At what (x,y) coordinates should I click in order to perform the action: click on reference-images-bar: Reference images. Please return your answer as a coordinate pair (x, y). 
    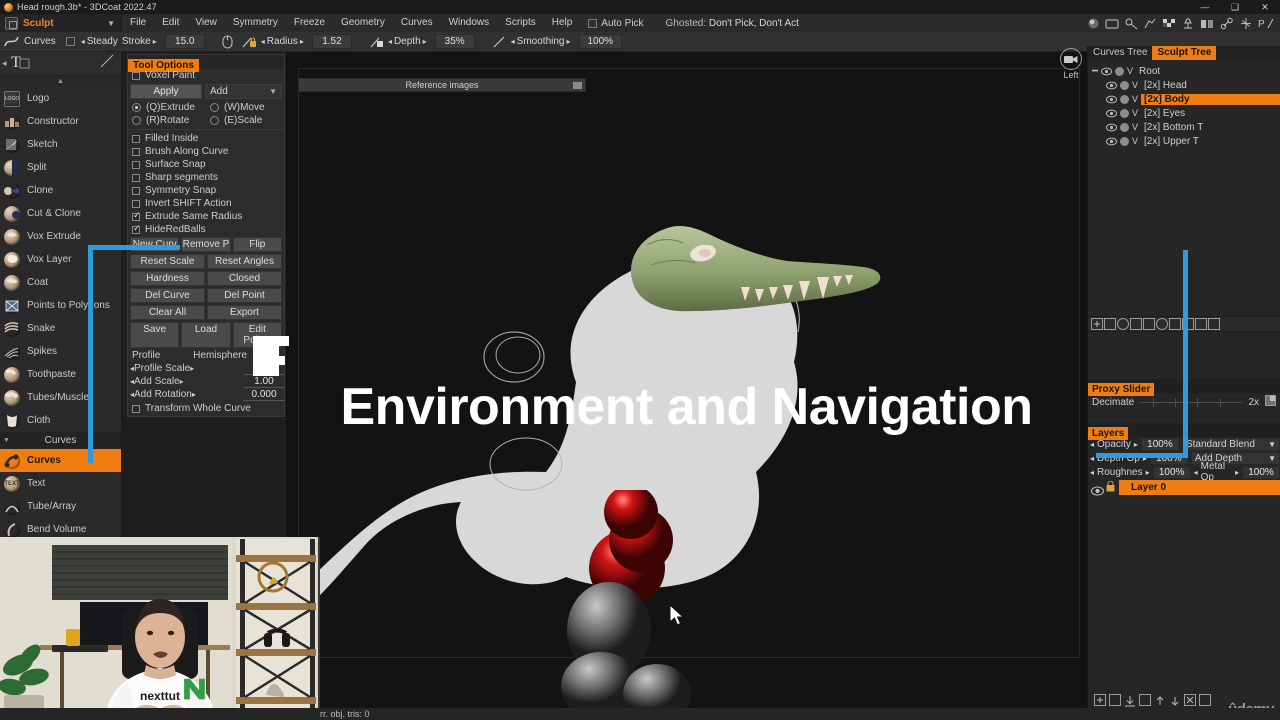
    Looking at the image, I should click on (442, 85).